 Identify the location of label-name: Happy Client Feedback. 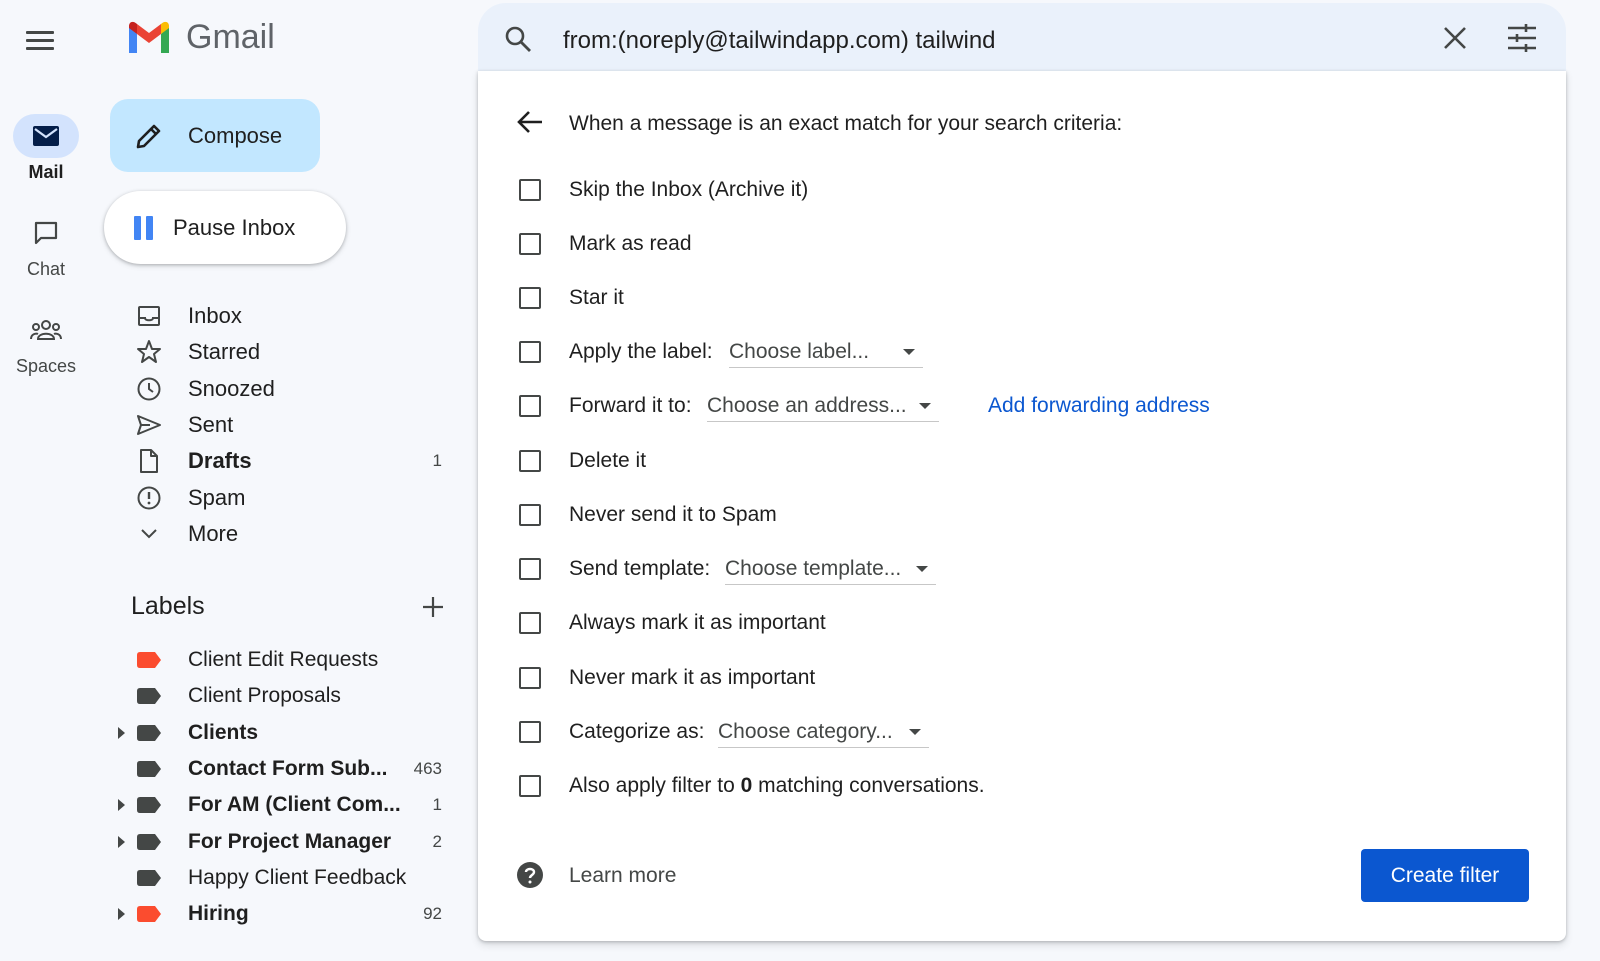
(297, 877).